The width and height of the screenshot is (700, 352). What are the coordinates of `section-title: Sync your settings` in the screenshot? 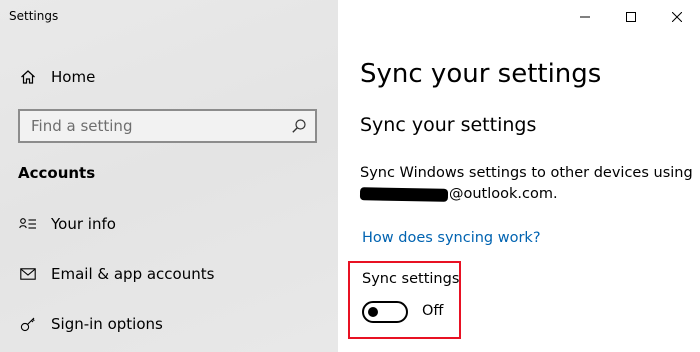 It's located at (448, 125).